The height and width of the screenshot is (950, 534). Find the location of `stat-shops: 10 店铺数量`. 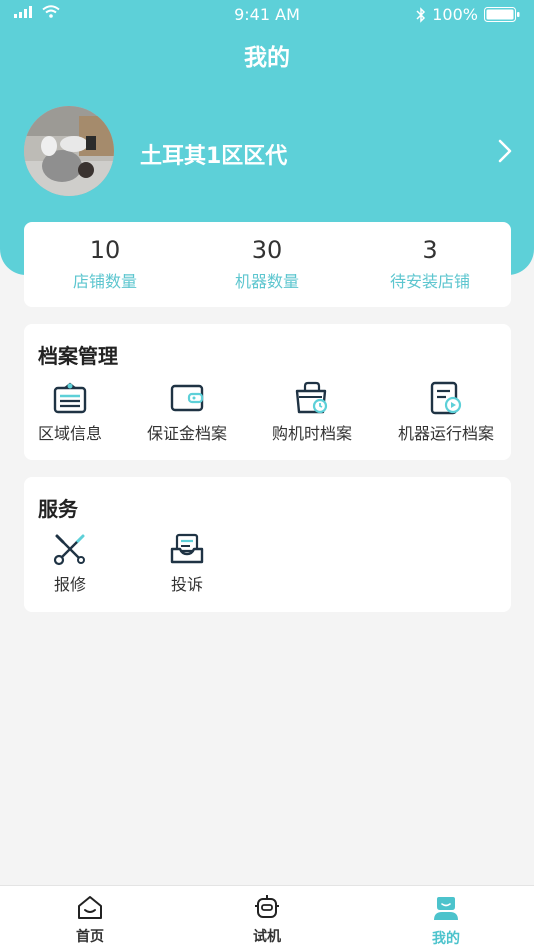

stat-shops: 10 店铺数量 is located at coordinates (105, 257).